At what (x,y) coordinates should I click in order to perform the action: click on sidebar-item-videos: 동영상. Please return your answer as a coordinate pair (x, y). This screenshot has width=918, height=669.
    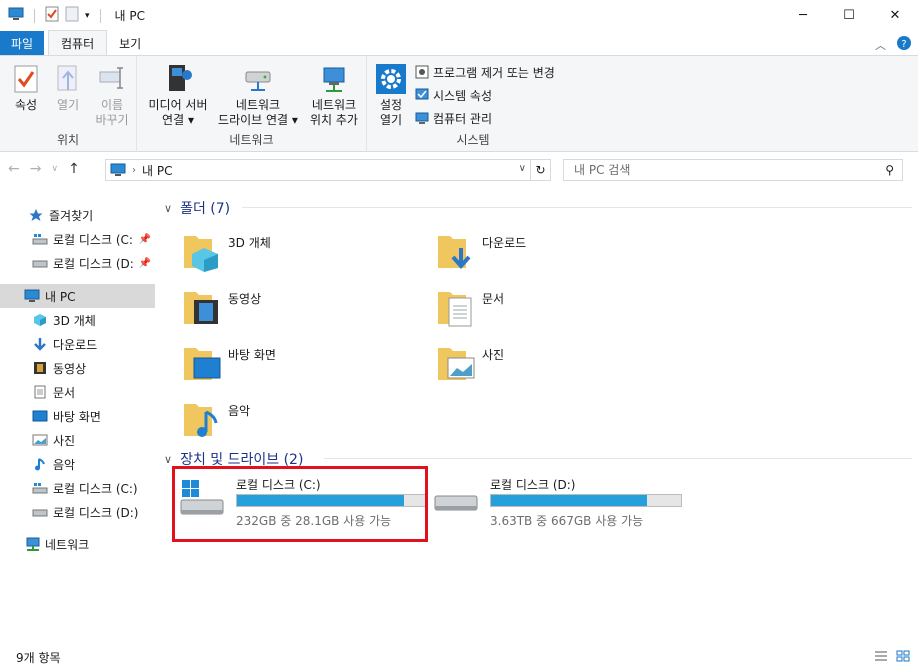
    Looking at the image, I should click on (77, 368).